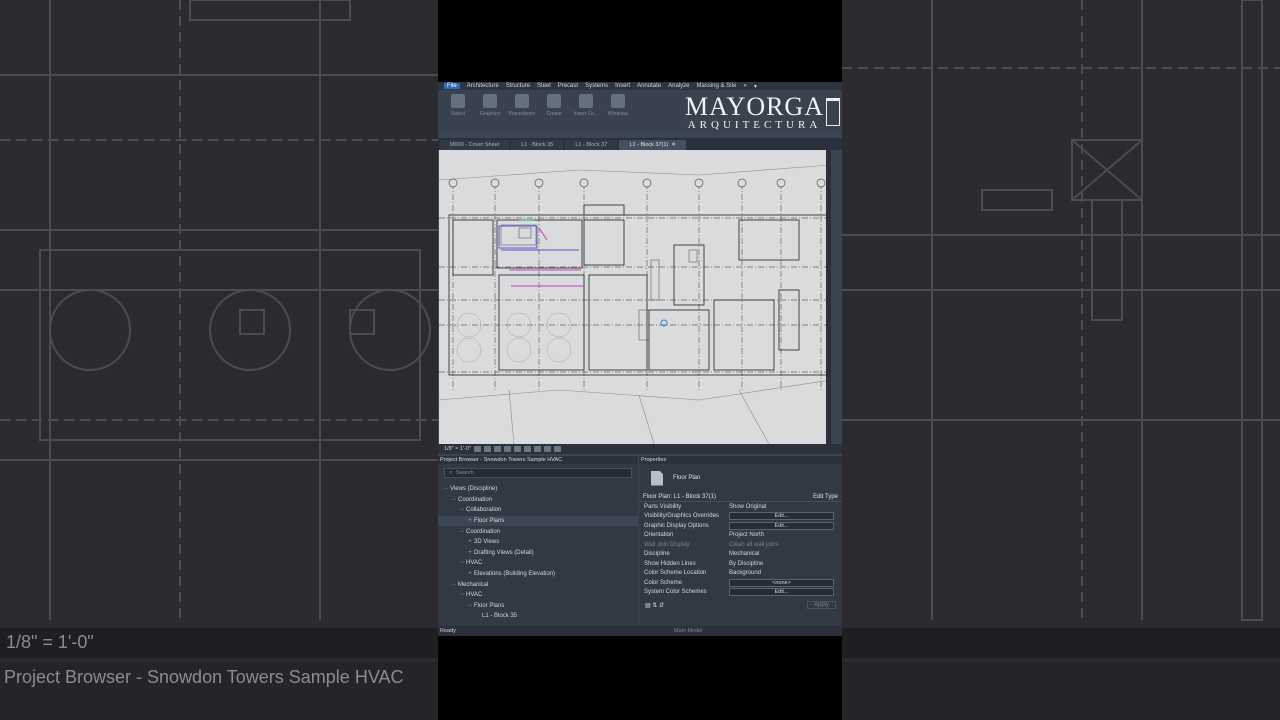  I want to click on tree-item: + Drafting Views (Detail), so click(538, 553).